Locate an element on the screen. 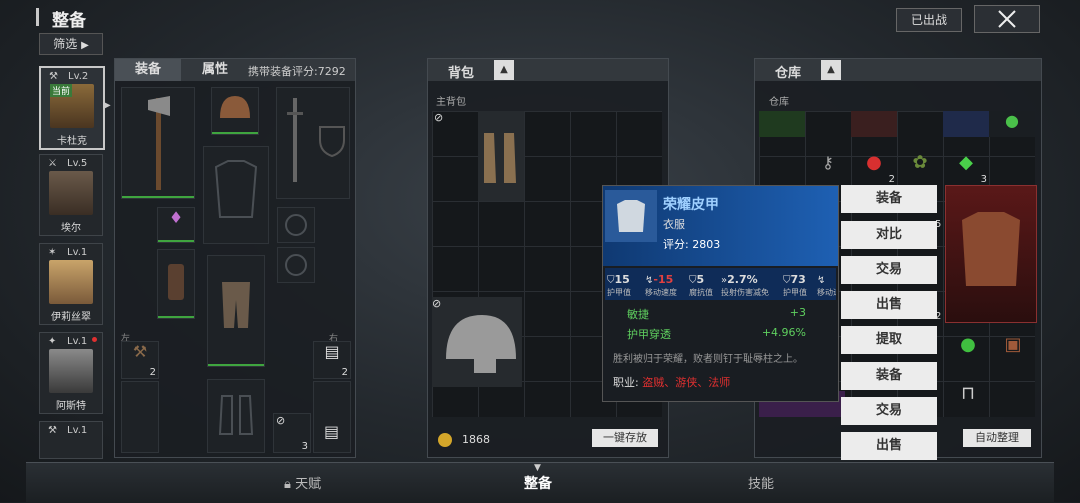 Image resolution: width=1080 pixels, height=503 pixels. hero-name: 阿斯特 is located at coordinates (71, 406).